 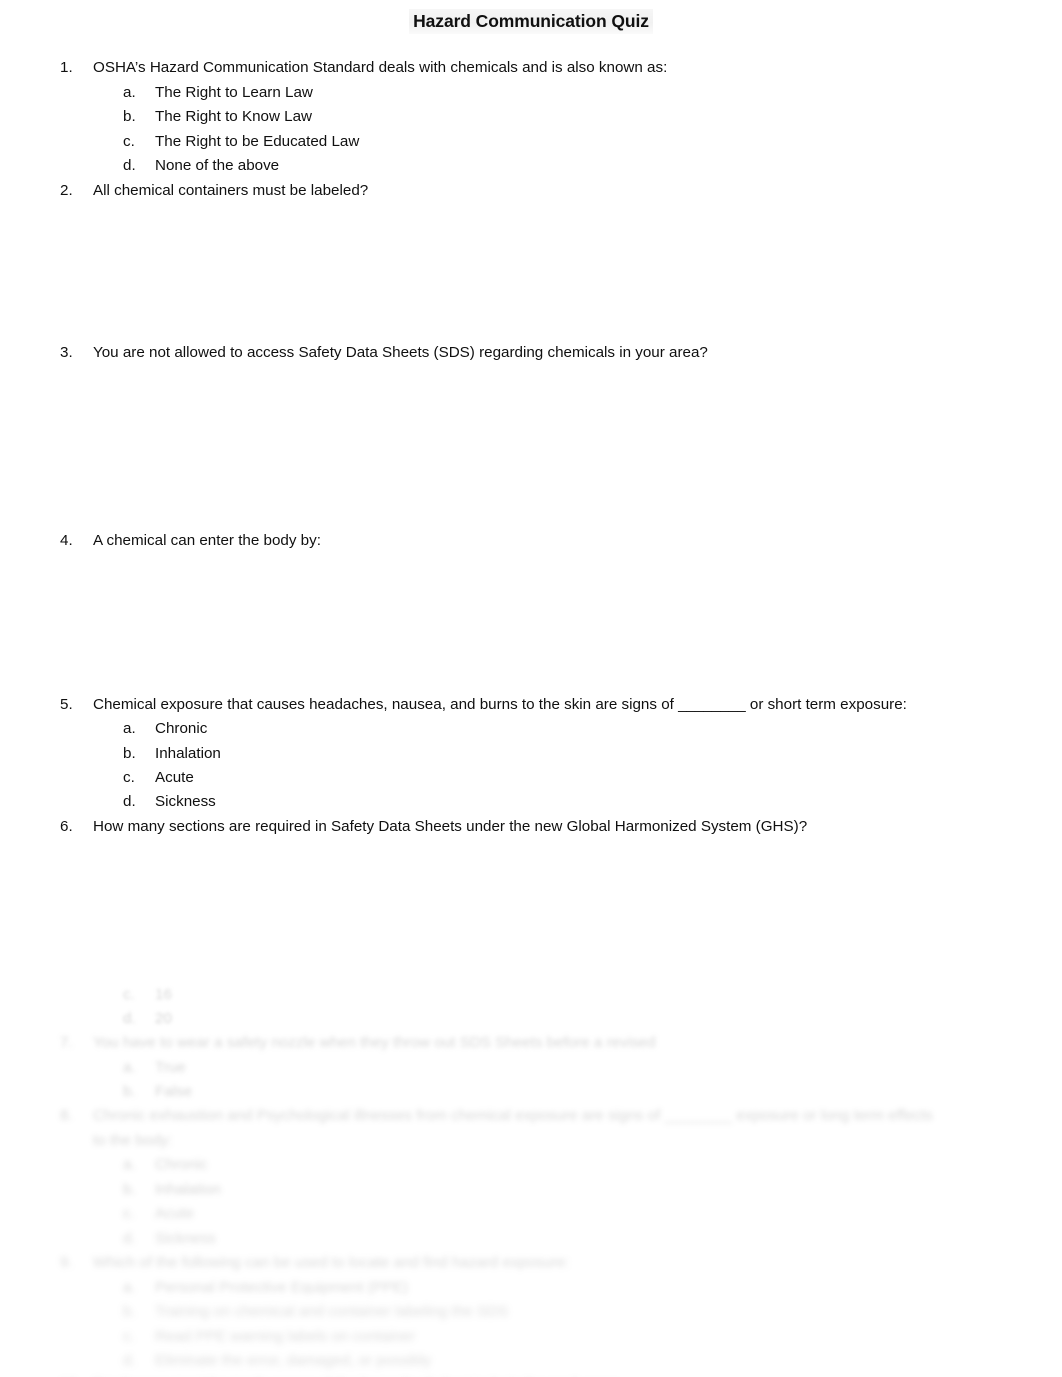 What do you see at coordinates (217, 165) in the screenshot?
I see `option-text: None of the above` at bounding box center [217, 165].